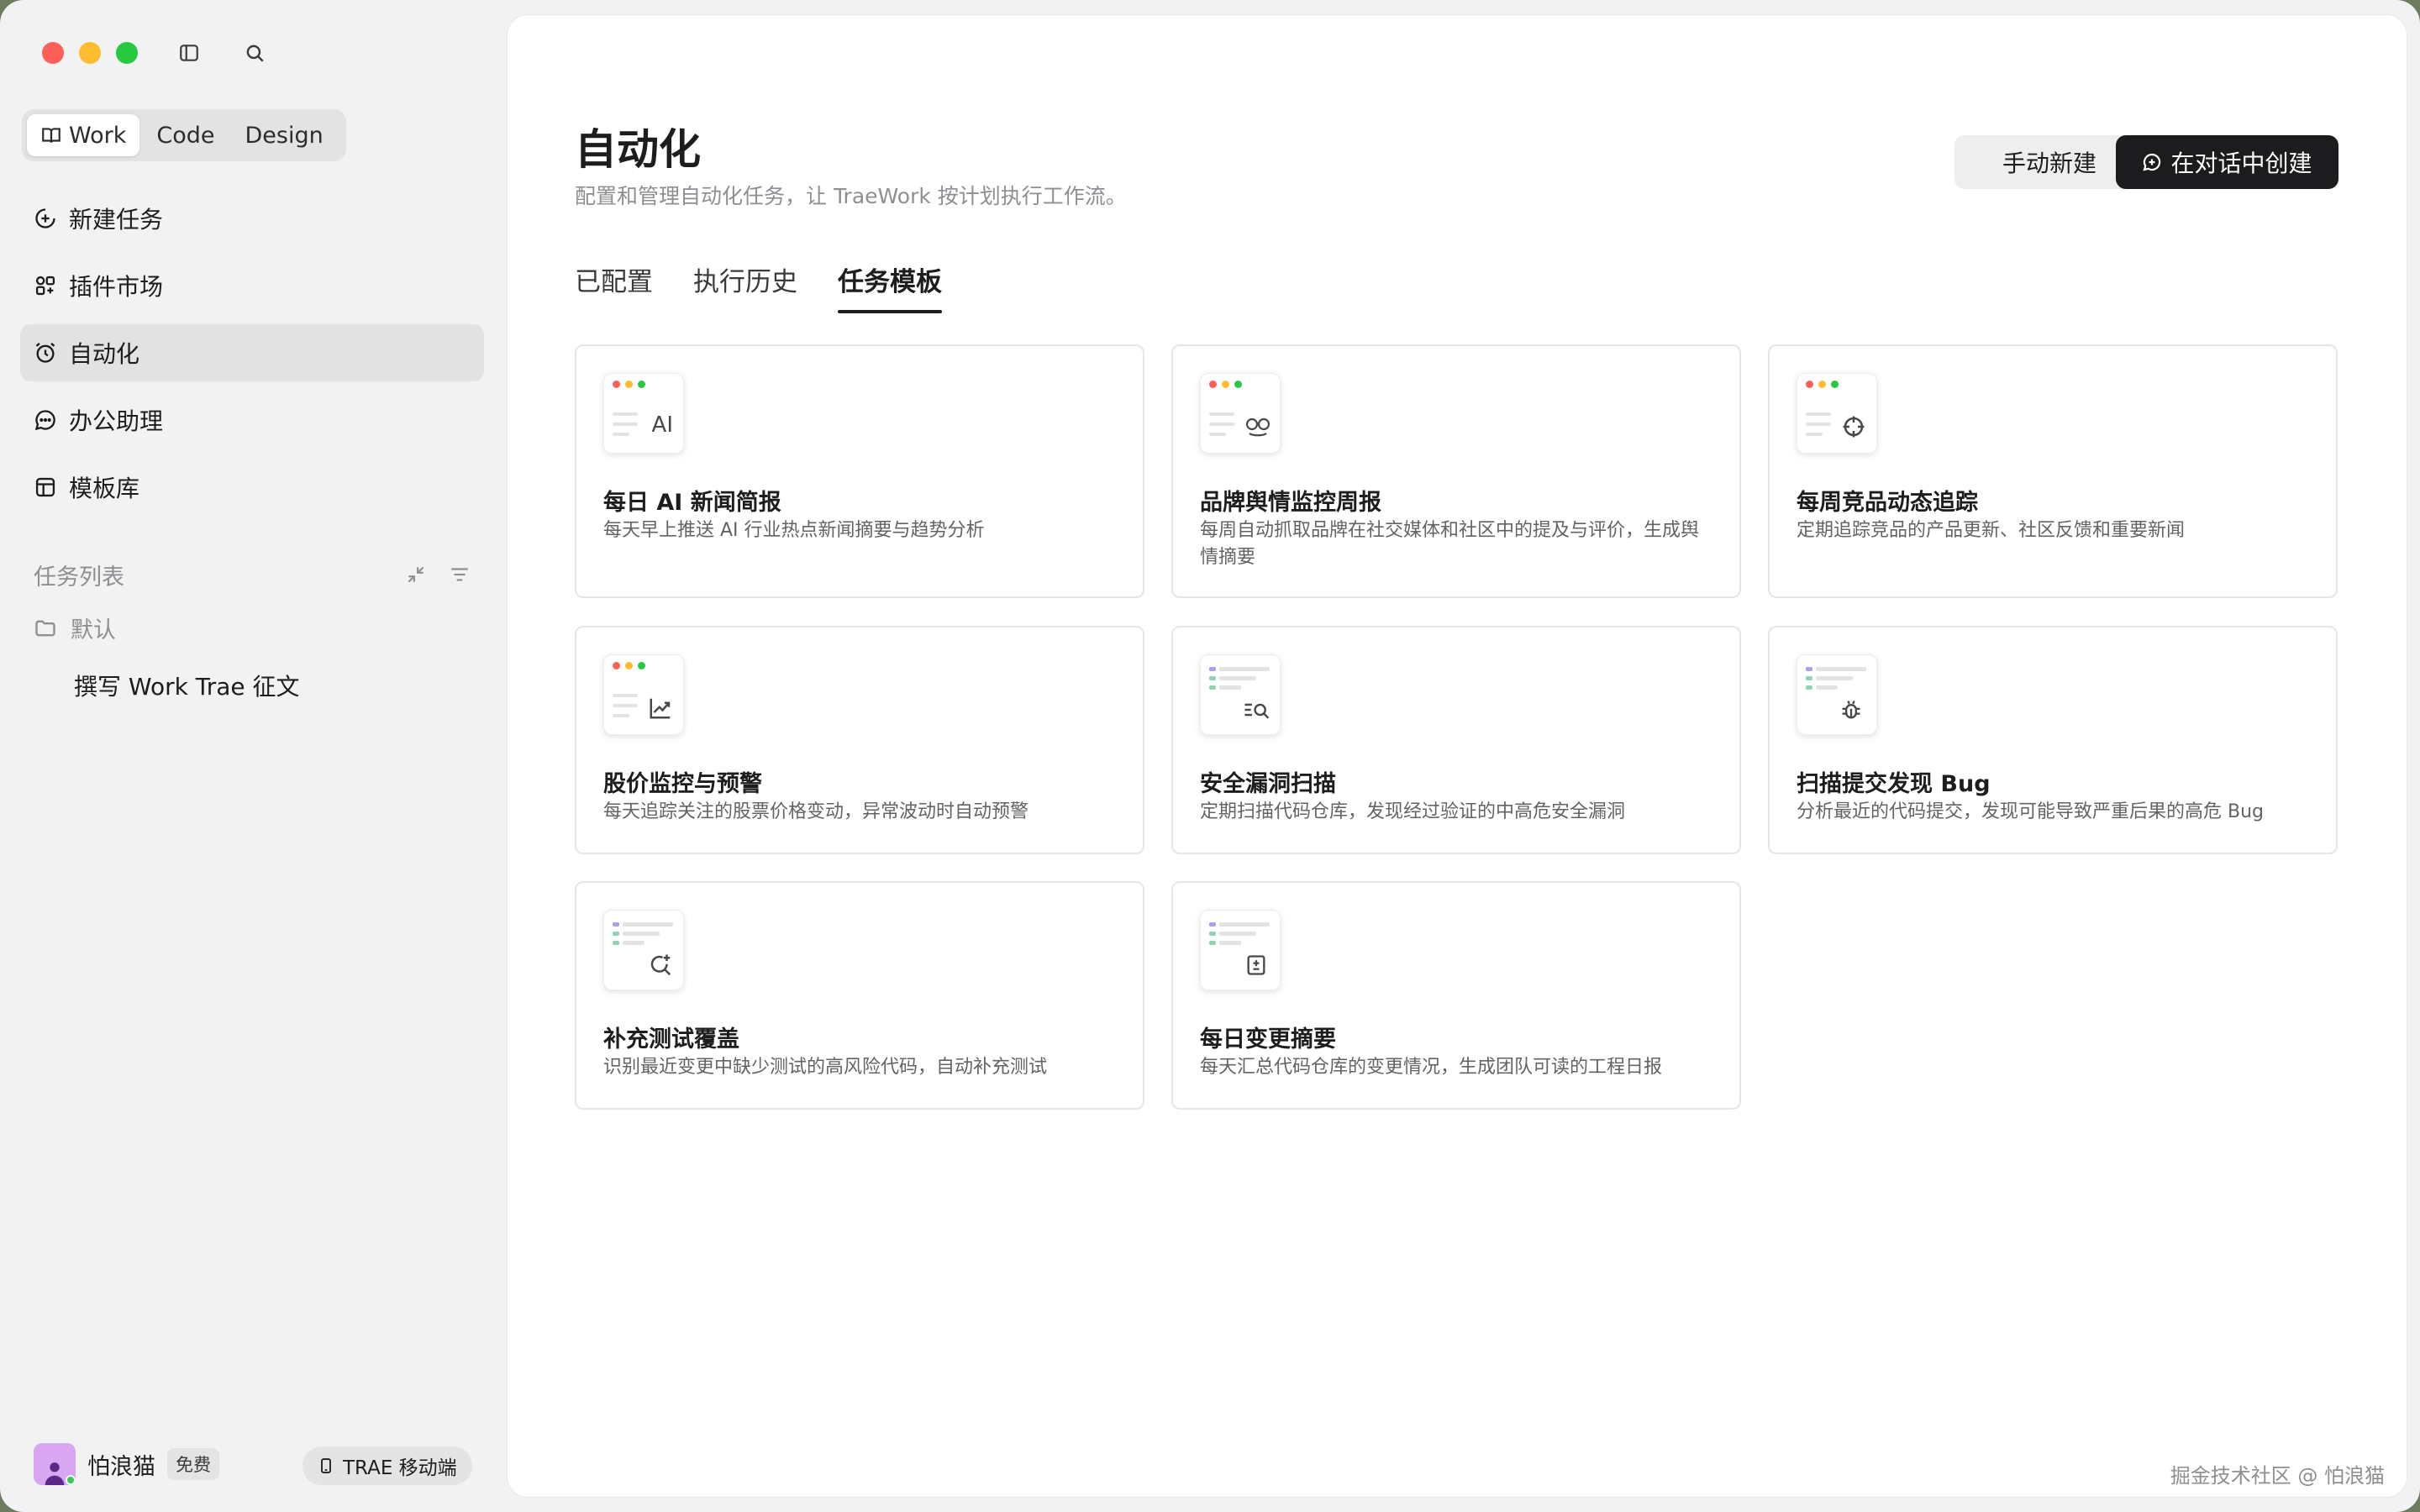 The height and width of the screenshot is (1512, 2420). Describe the element at coordinates (825, 1067) in the screenshot. I see `card-description: 识别最近变更中缺少测试的高风险代码，自动补充测试` at that location.